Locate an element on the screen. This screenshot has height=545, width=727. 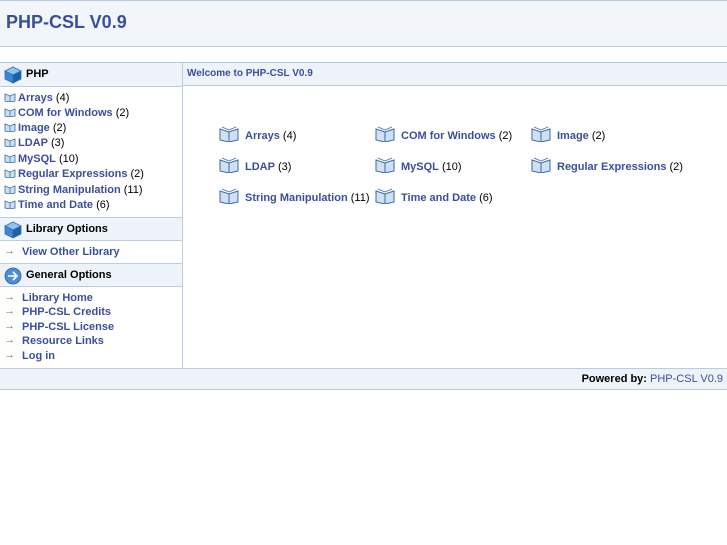
link-label: Log in is located at coordinates (38, 356).